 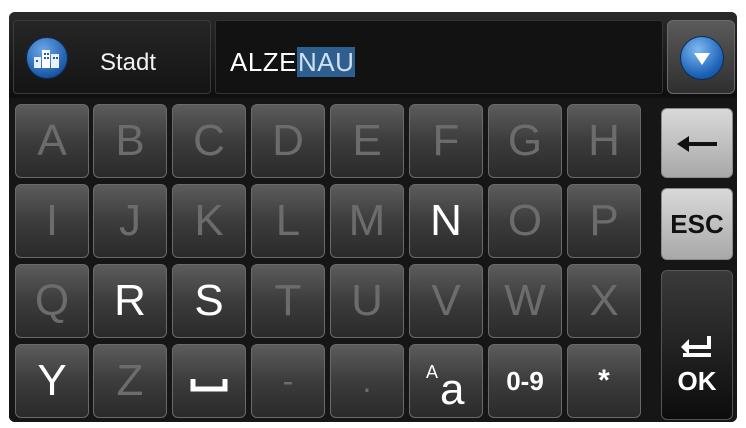 I want to click on key-r: R, so click(x=130, y=301).